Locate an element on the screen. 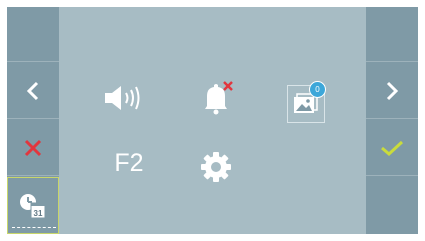 This screenshot has width=425, height=241. forward-button is located at coordinates (392, 91).